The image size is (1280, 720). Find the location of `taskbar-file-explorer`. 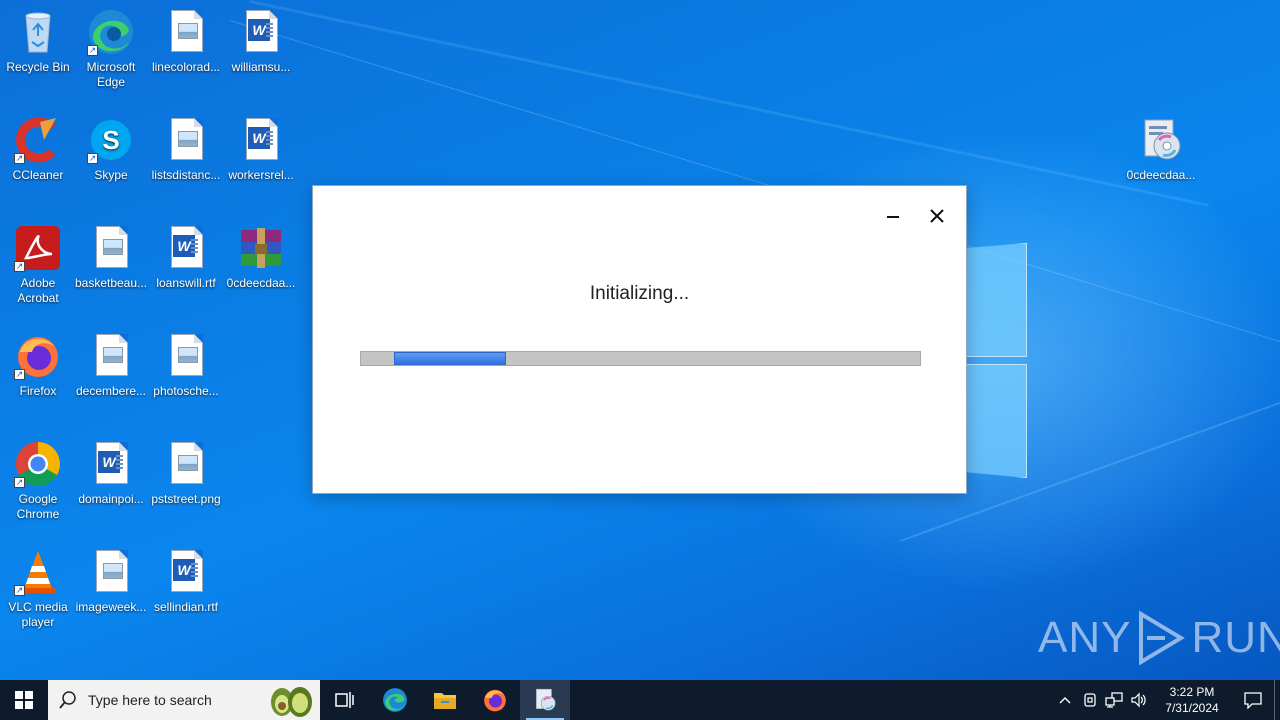

taskbar-file-explorer is located at coordinates (445, 700).